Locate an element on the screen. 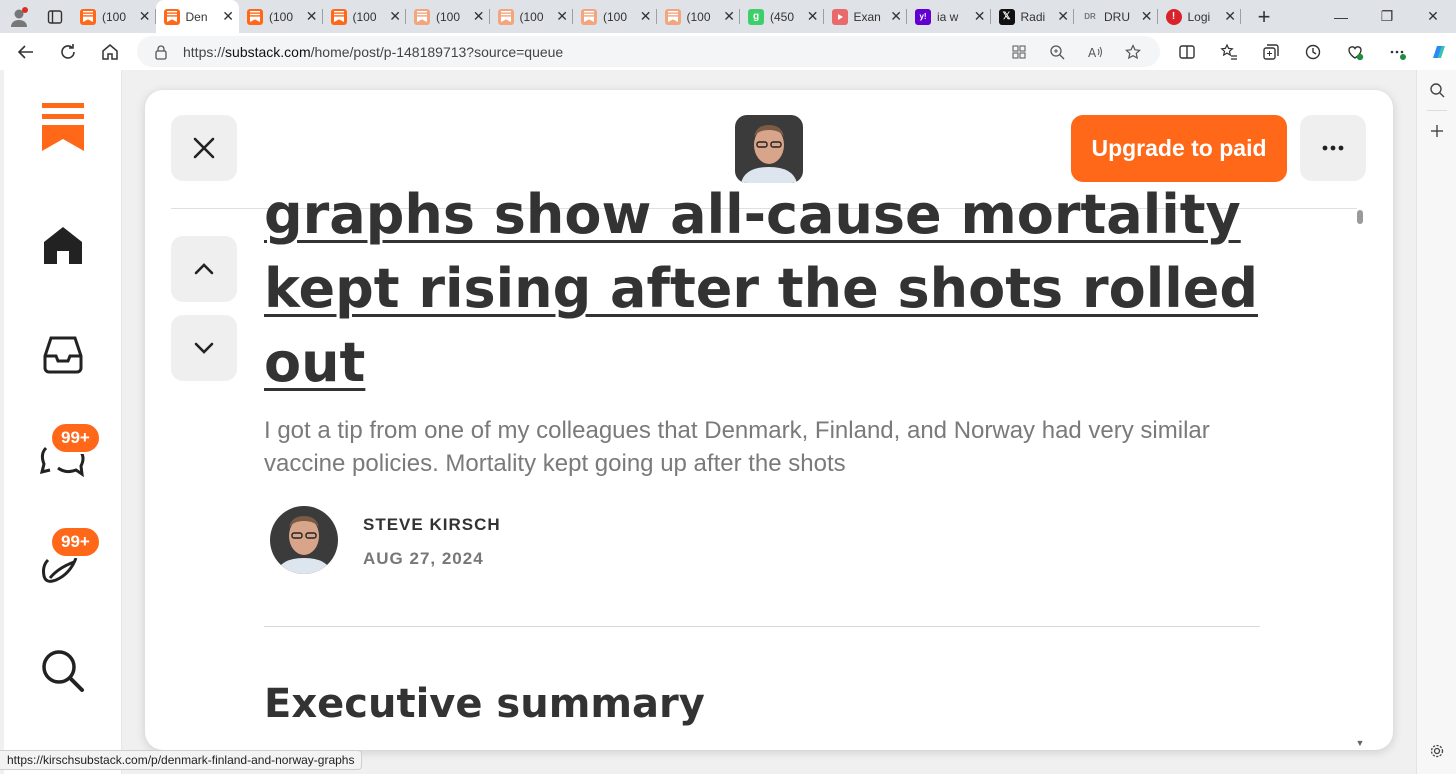 This screenshot has width=1456, height=774. close-post-button is located at coordinates (204, 148).